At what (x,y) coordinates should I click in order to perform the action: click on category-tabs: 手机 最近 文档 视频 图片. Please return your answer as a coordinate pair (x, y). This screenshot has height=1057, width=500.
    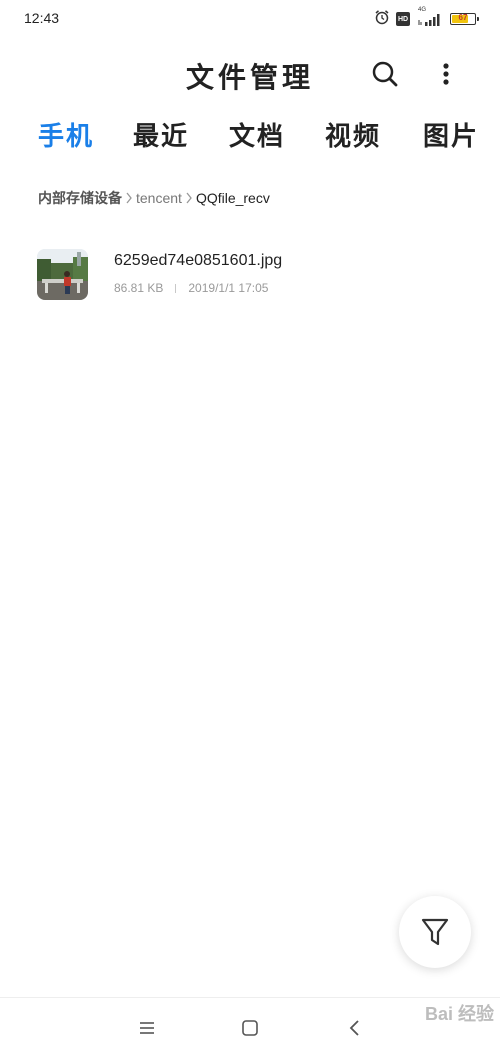
    Looking at the image, I should click on (250, 136).